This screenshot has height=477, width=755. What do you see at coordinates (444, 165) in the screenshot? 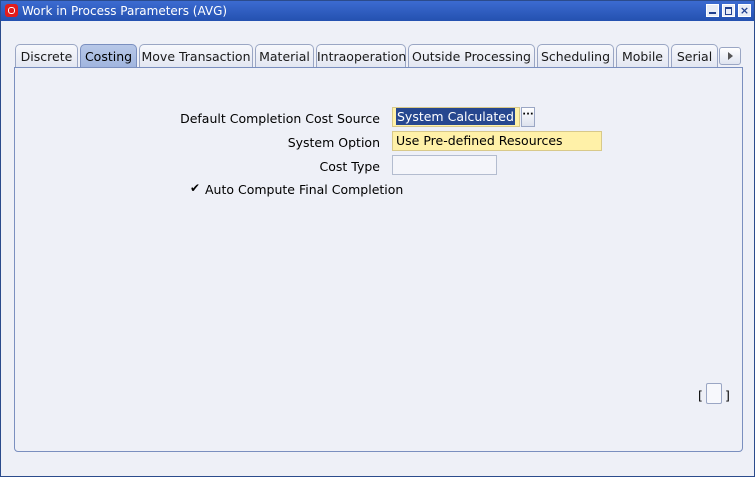
I see `cost-type-field` at bounding box center [444, 165].